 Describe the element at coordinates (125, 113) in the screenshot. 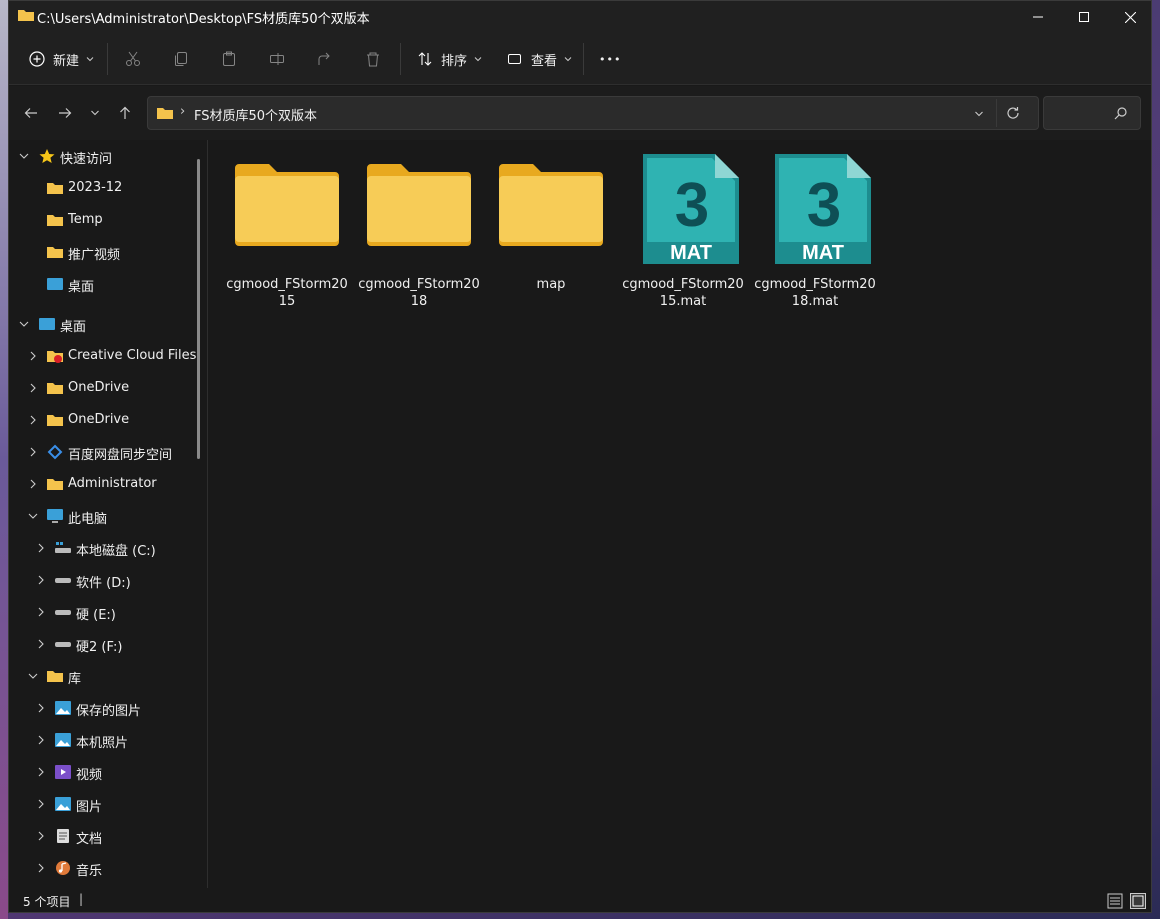

I see `up-button` at that location.